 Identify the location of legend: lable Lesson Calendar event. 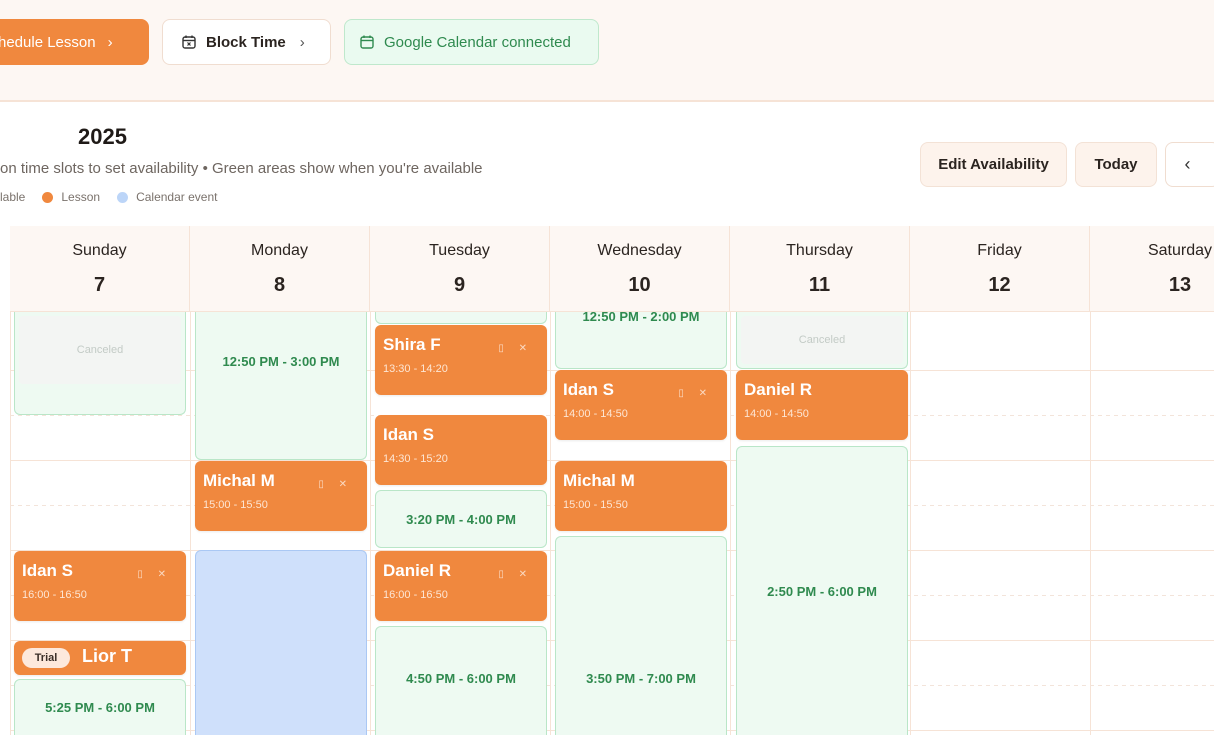
(117, 197).